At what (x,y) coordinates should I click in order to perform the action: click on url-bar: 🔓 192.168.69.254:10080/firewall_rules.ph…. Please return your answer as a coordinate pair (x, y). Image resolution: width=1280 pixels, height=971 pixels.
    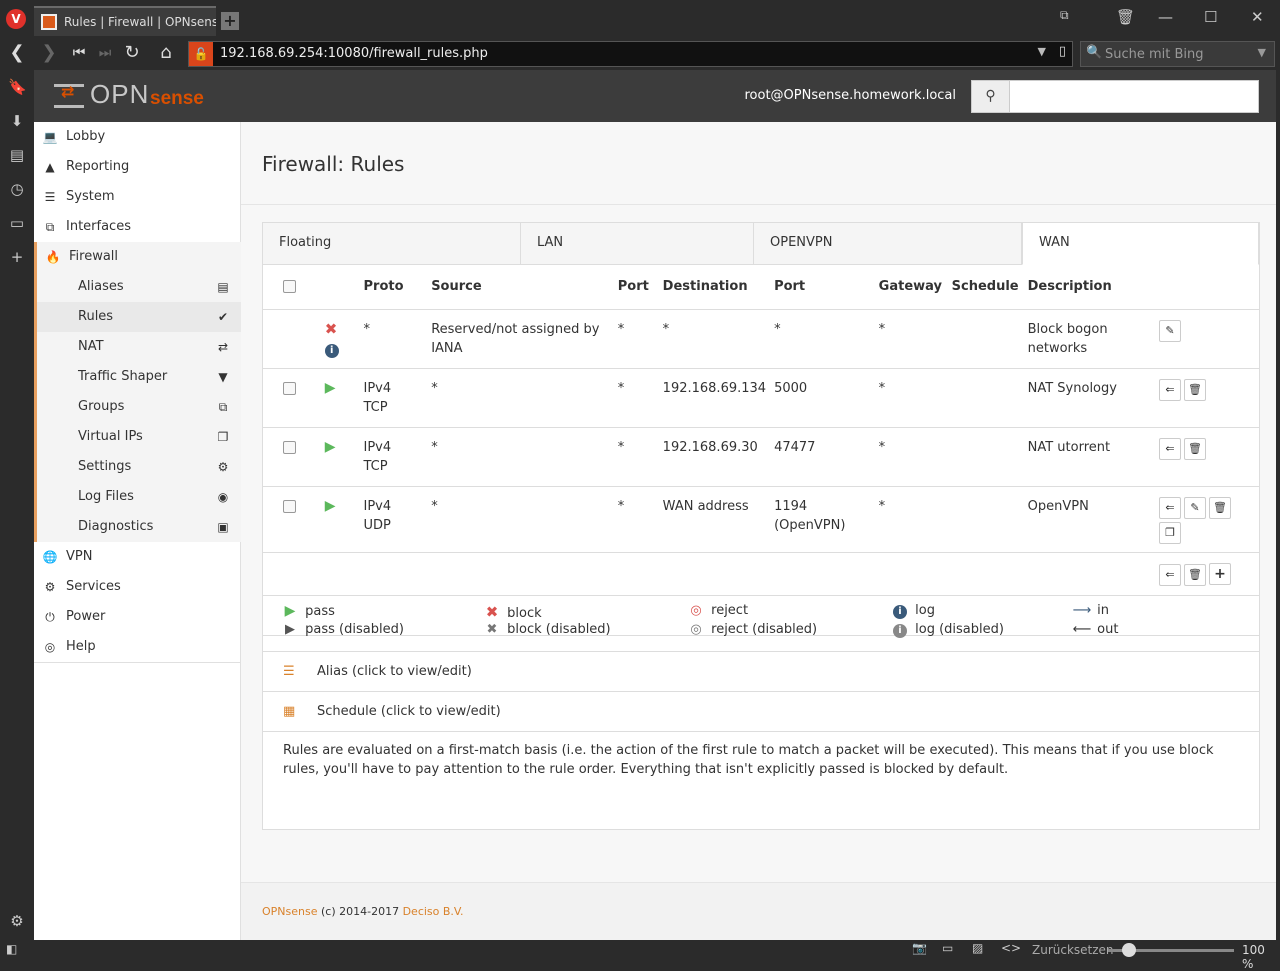
    Looking at the image, I should click on (630, 54).